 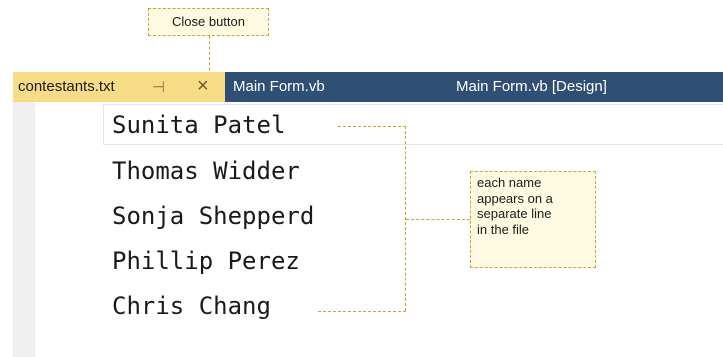 I want to click on callout-line: in the file, so click(x=503, y=229).